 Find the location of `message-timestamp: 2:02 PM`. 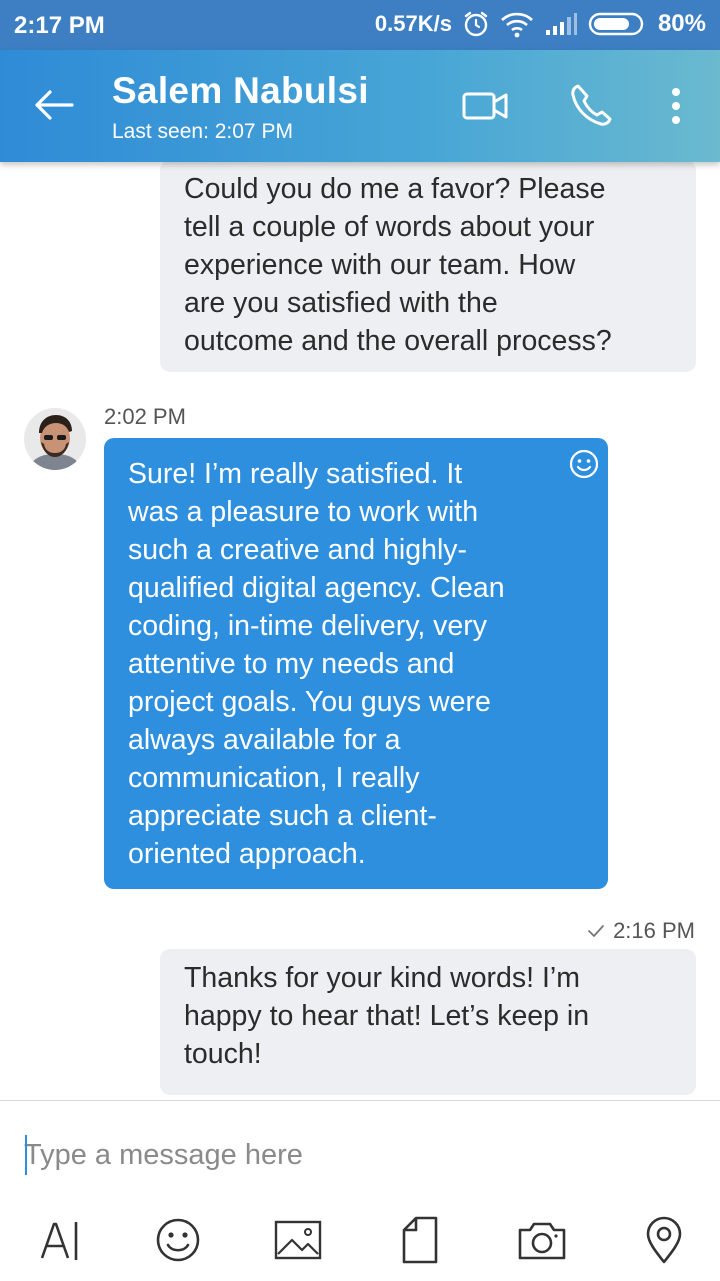

message-timestamp: 2:02 PM is located at coordinates (145, 416).